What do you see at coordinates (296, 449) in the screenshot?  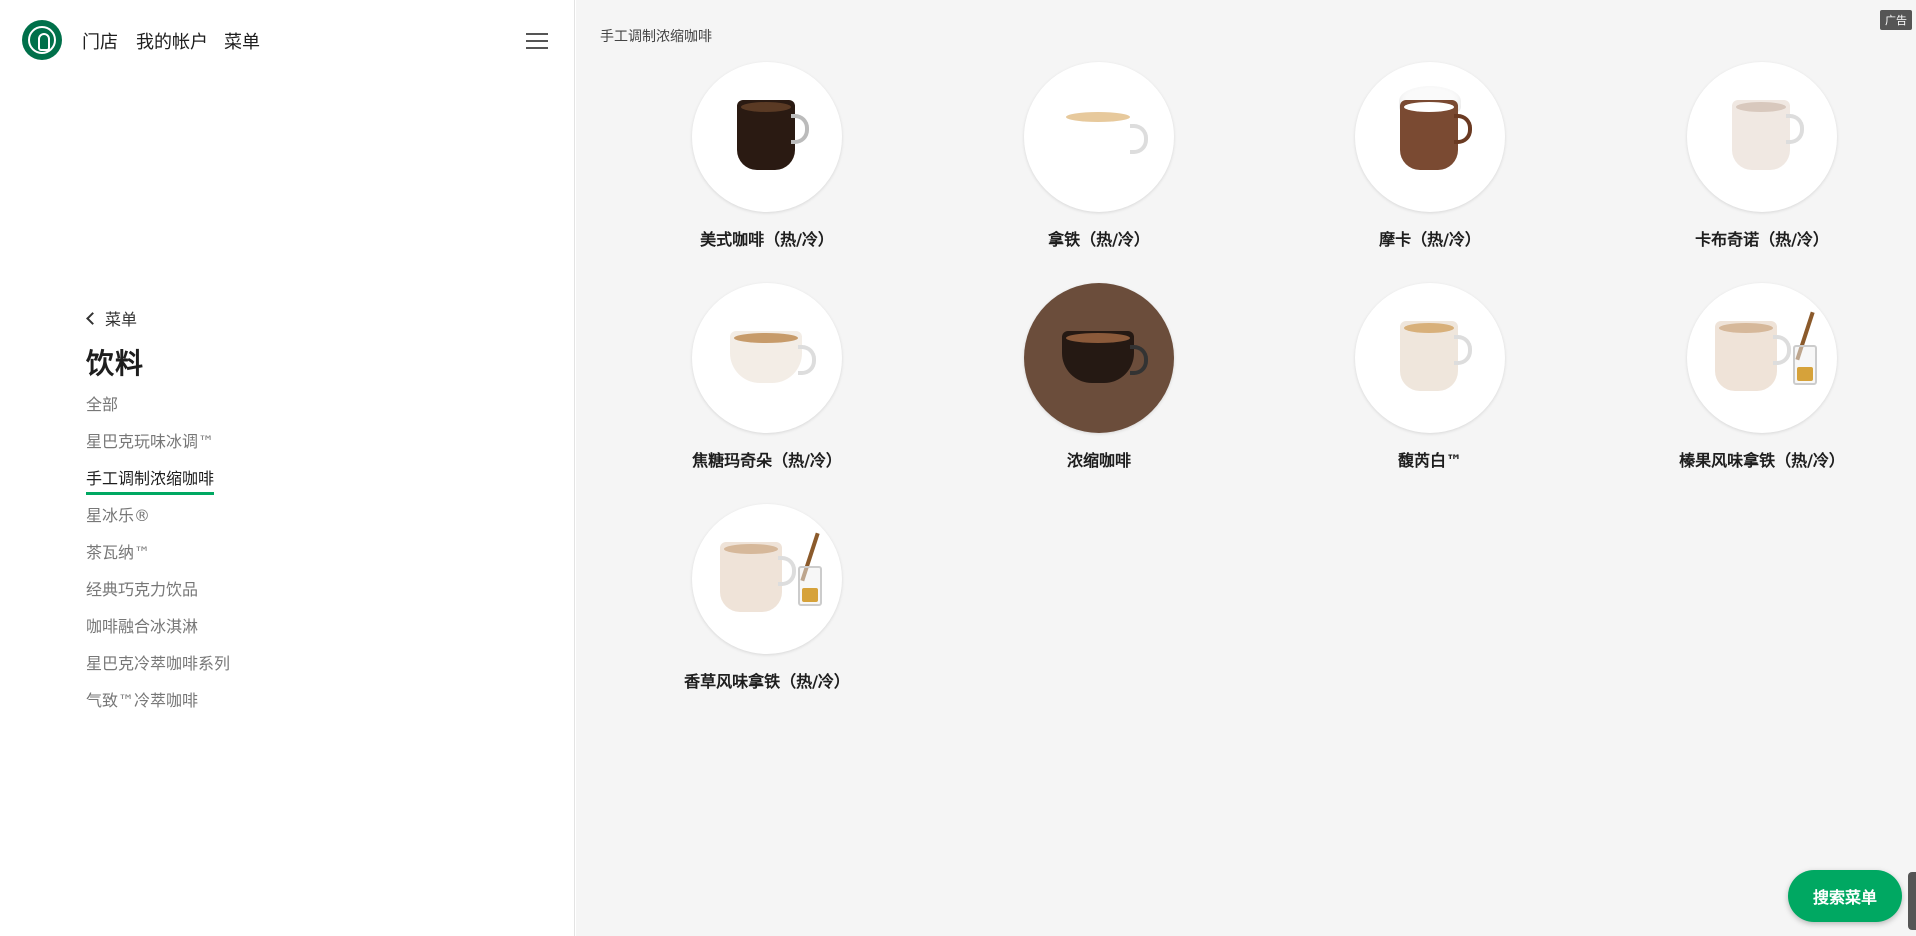 I see `category-item: 星巴克玩味冰调™` at bounding box center [296, 449].